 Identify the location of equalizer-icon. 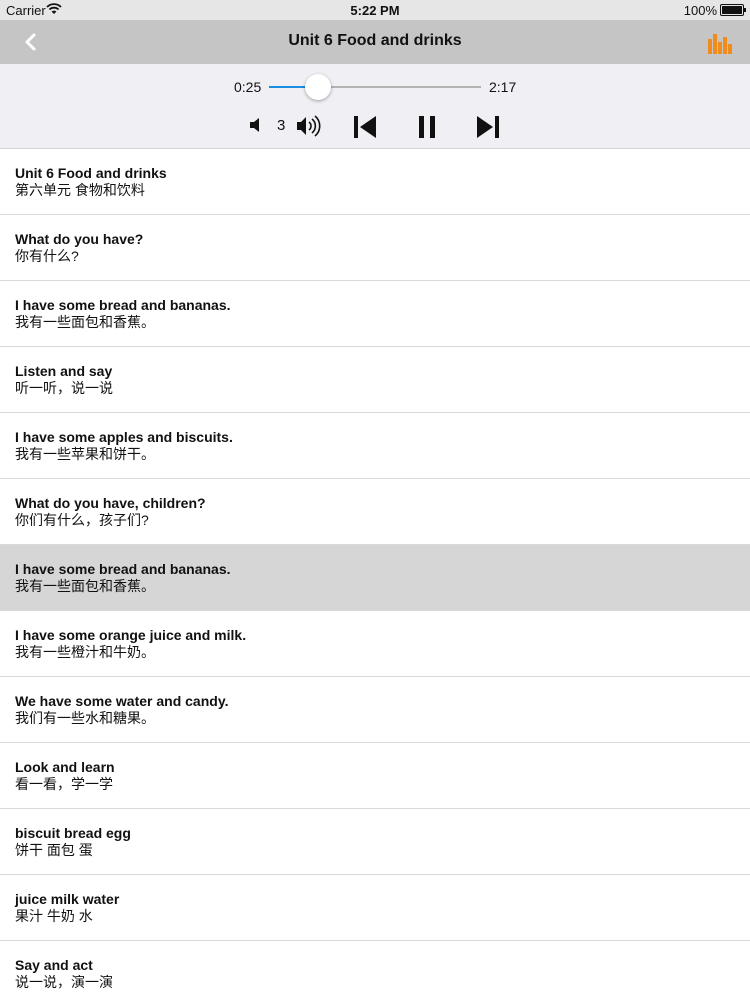
(720, 43).